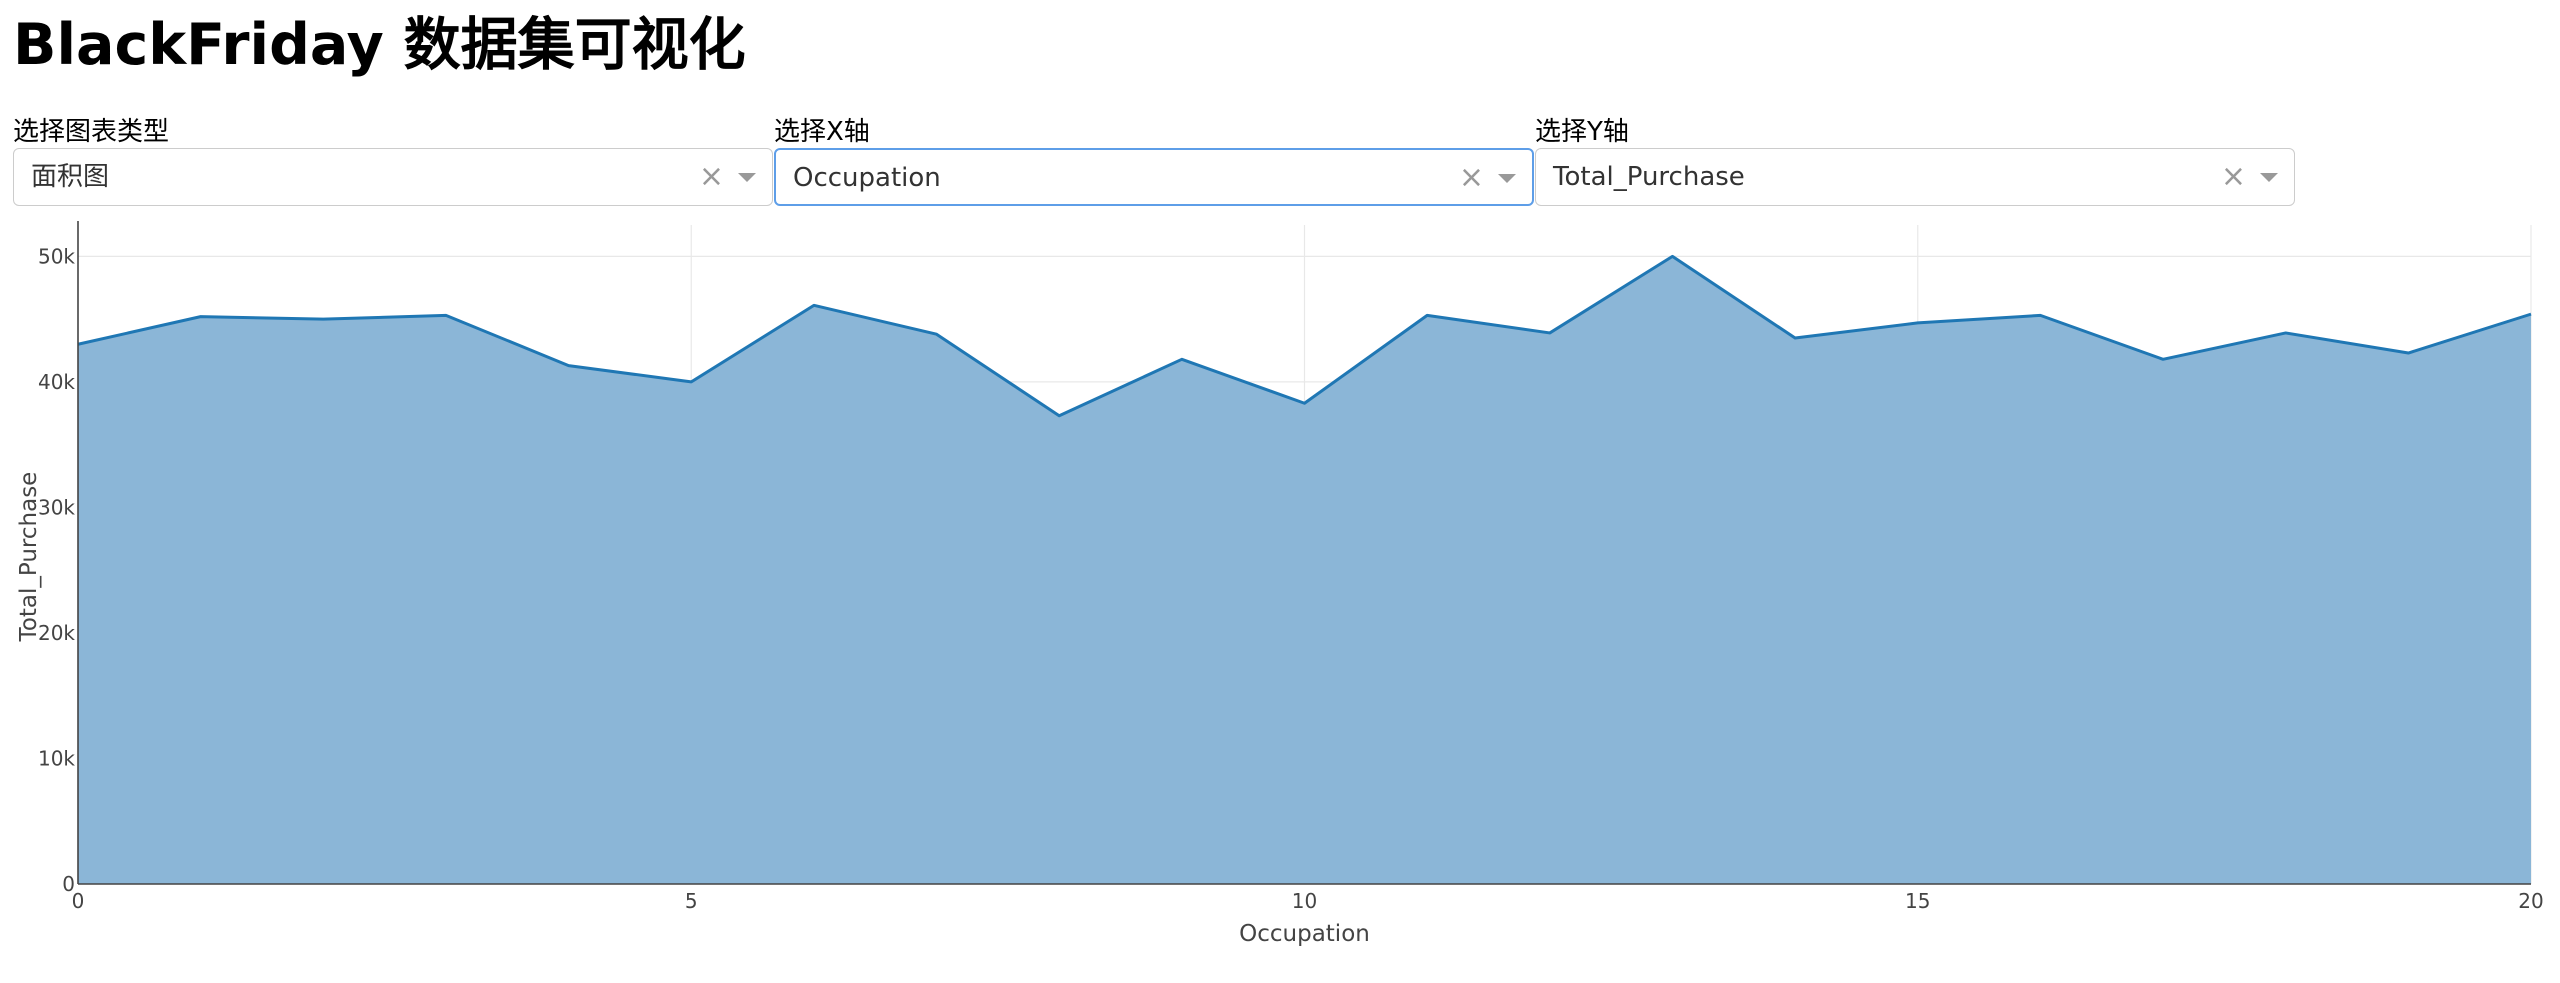 This screenshot has width=2560, height=983. Describe the element at coordinates (56, 256) in the screenshot. I see `y-tick-label: 50k` at that location.